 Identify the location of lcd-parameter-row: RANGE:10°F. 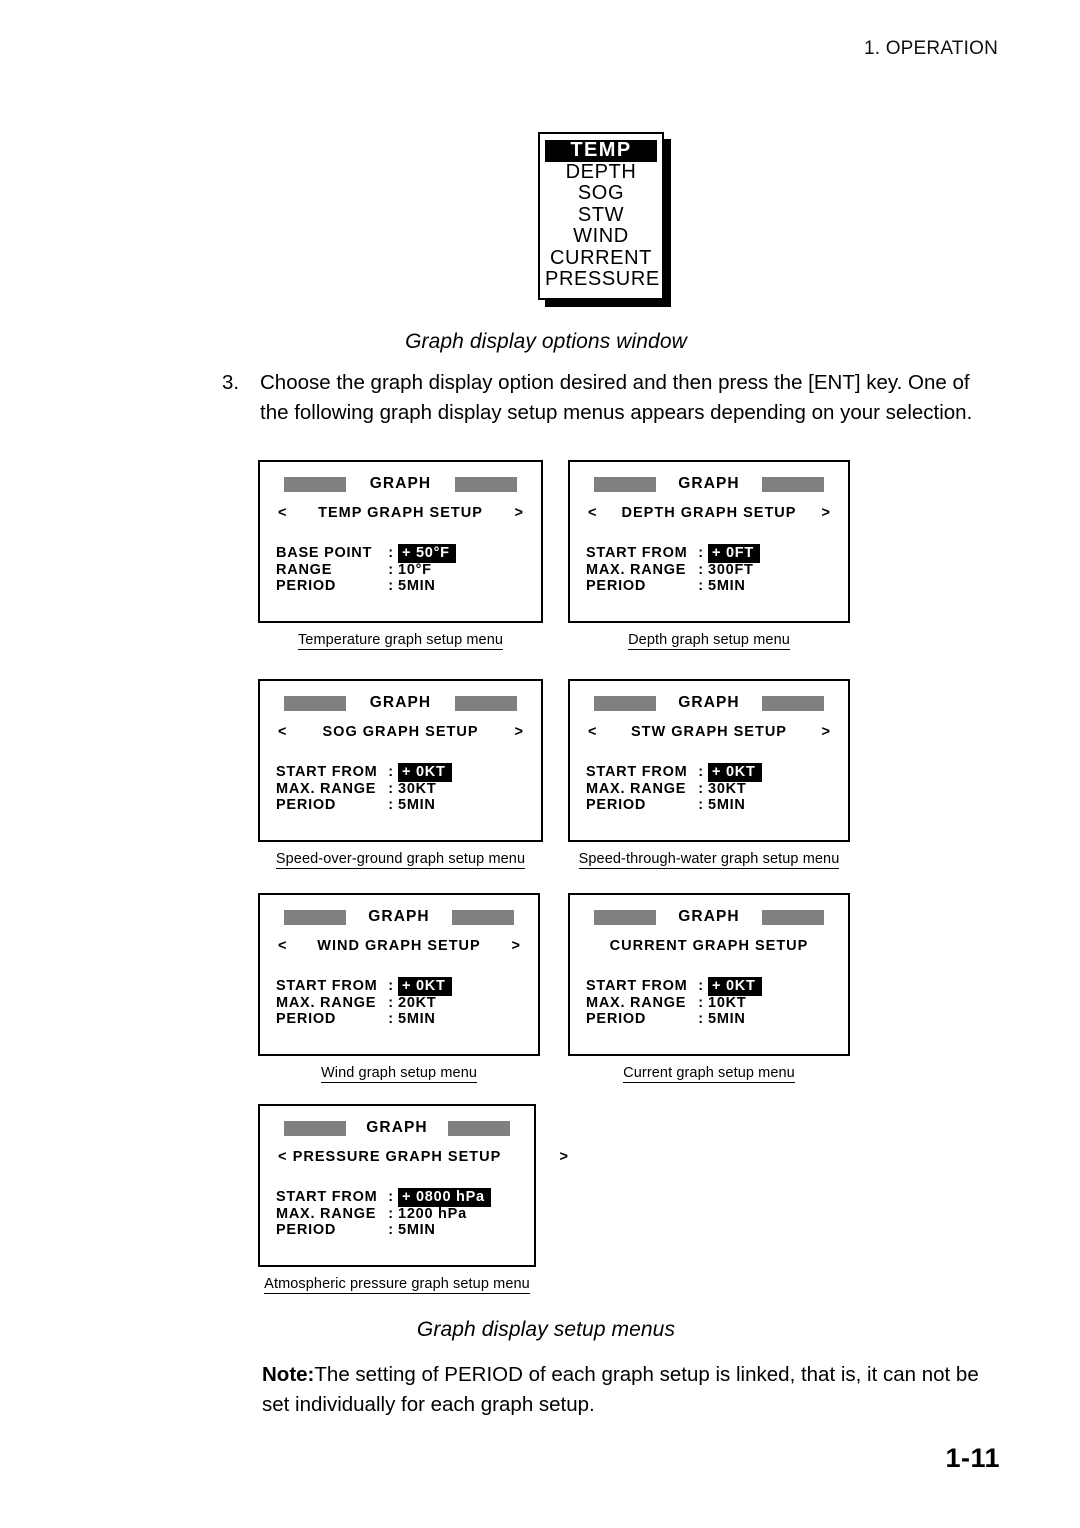
(408, 570).